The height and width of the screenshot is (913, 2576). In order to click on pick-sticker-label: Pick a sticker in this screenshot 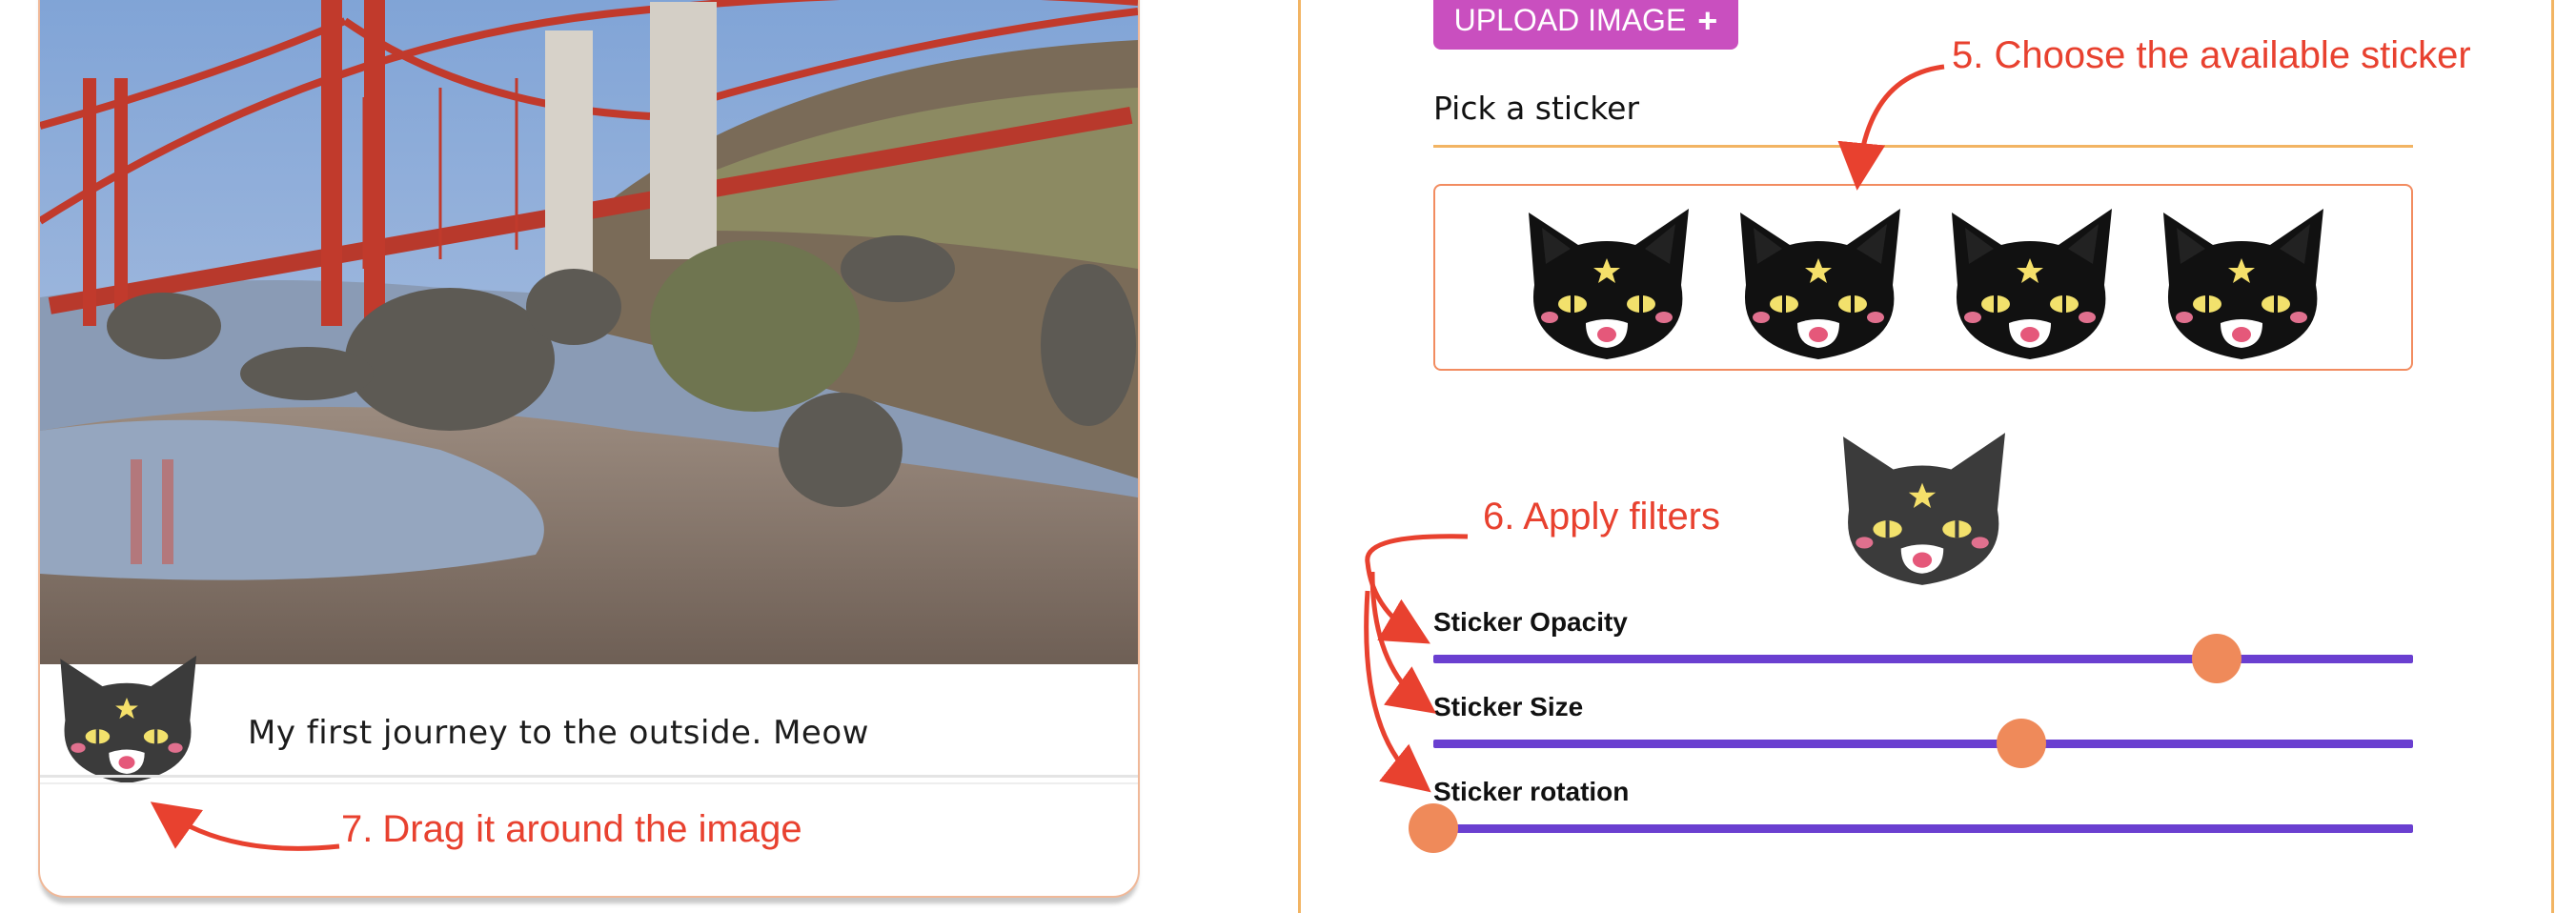, I will do `click(1537, 108)`.